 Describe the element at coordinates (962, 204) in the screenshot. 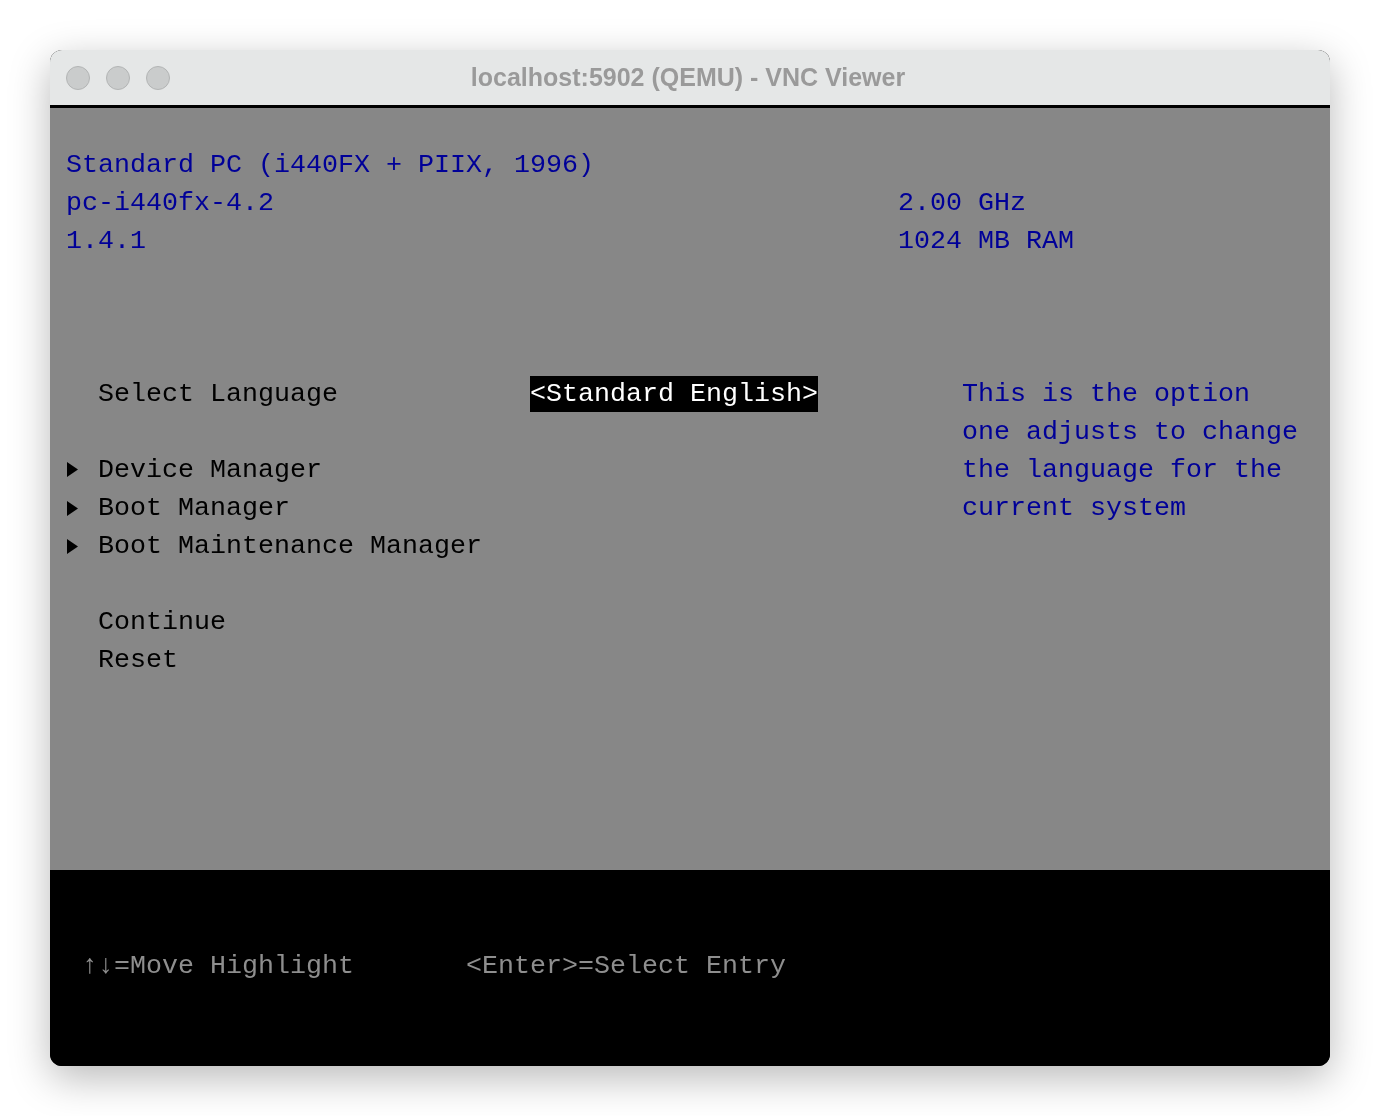

I see `hardware-info-text: 2.00 GHz` at that location.